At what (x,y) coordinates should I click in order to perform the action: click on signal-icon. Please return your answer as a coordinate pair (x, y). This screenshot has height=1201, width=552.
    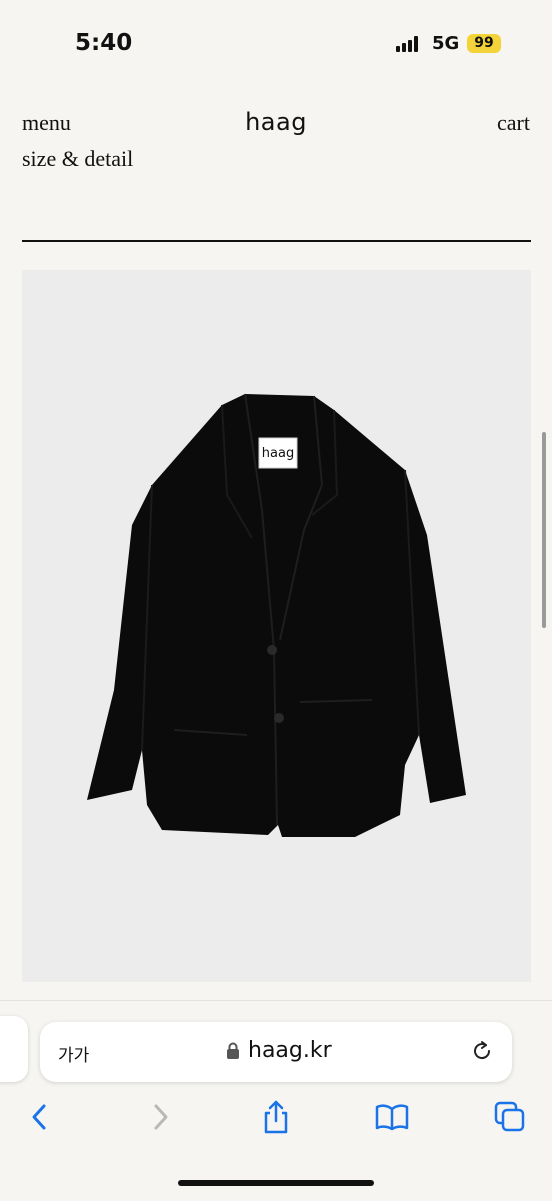
    Looking at the image, I should click on (410, 44).